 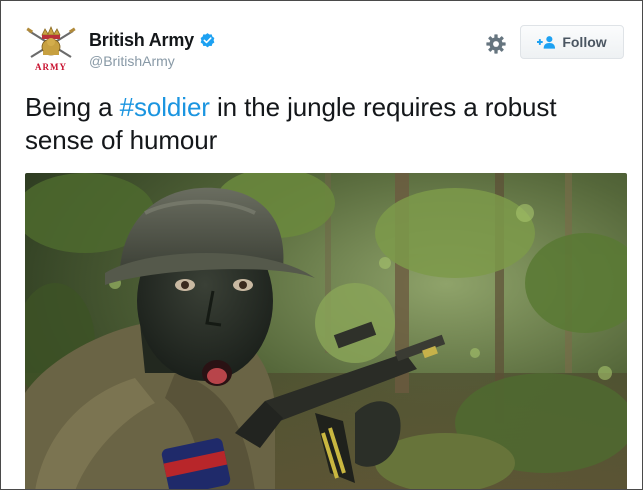 I want to click on avatar: ARMY, so click(x=51, y=49).